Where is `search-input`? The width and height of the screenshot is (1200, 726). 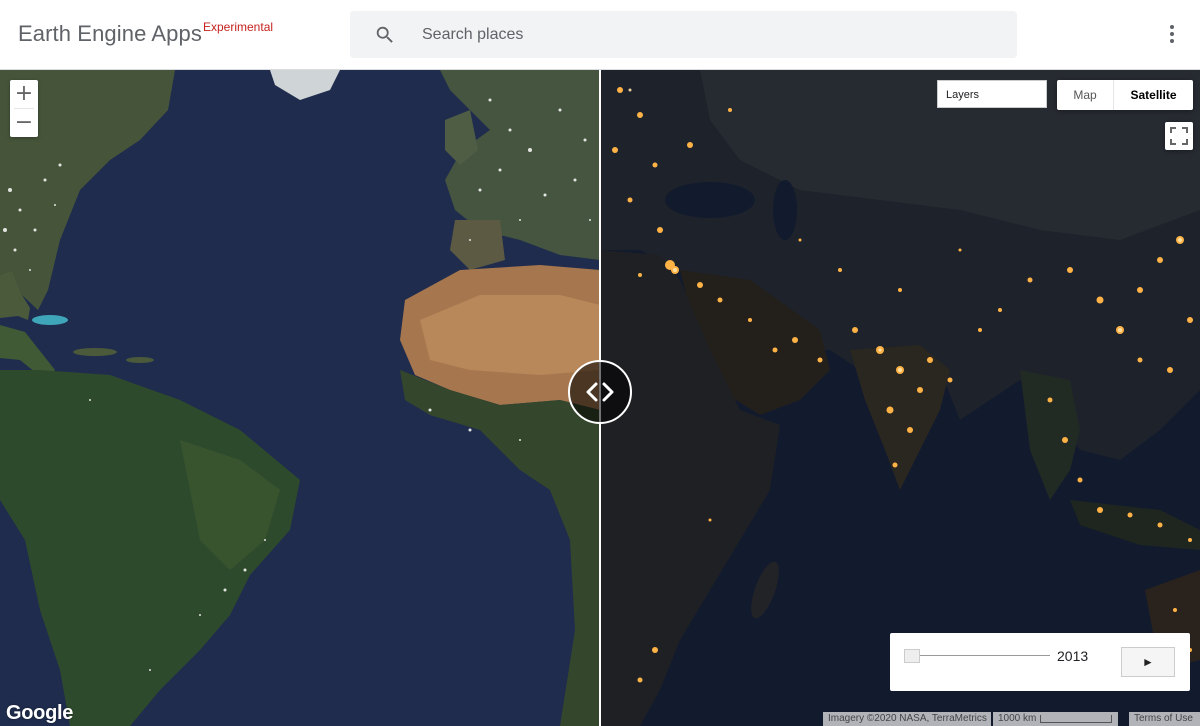 search-input is located at coordinates (712, 34).